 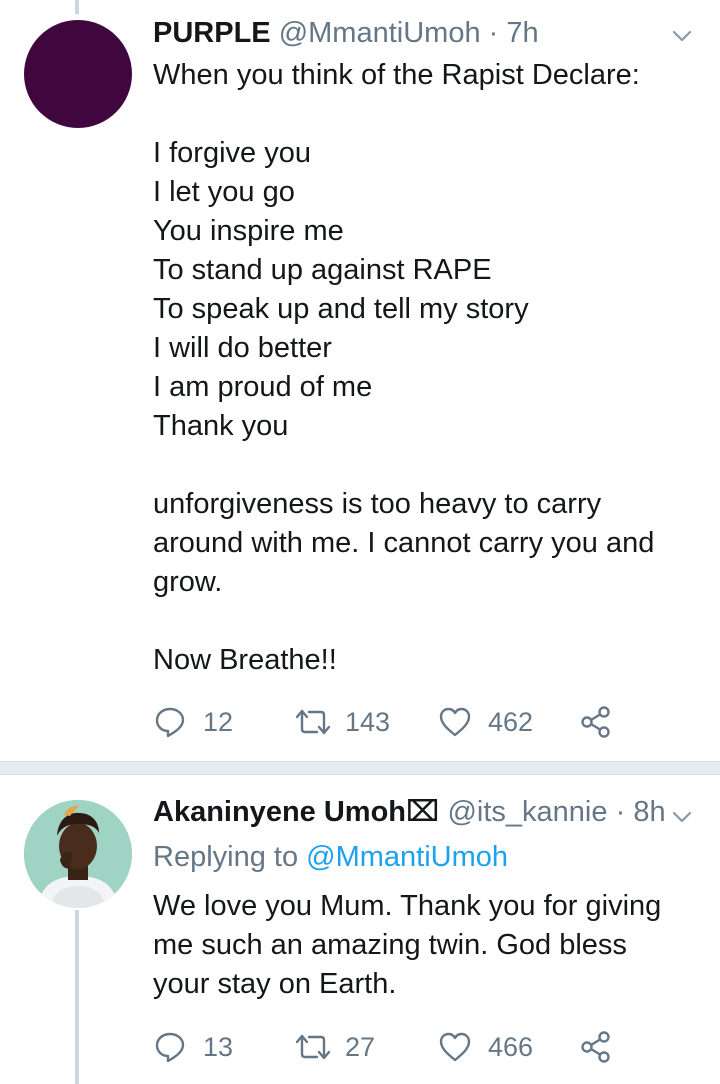 What do you see at coordinates (341, 309) in the screenshot?
I see `tweet-text-line: To speak up and tell my story` at bounding box center [341, 309].